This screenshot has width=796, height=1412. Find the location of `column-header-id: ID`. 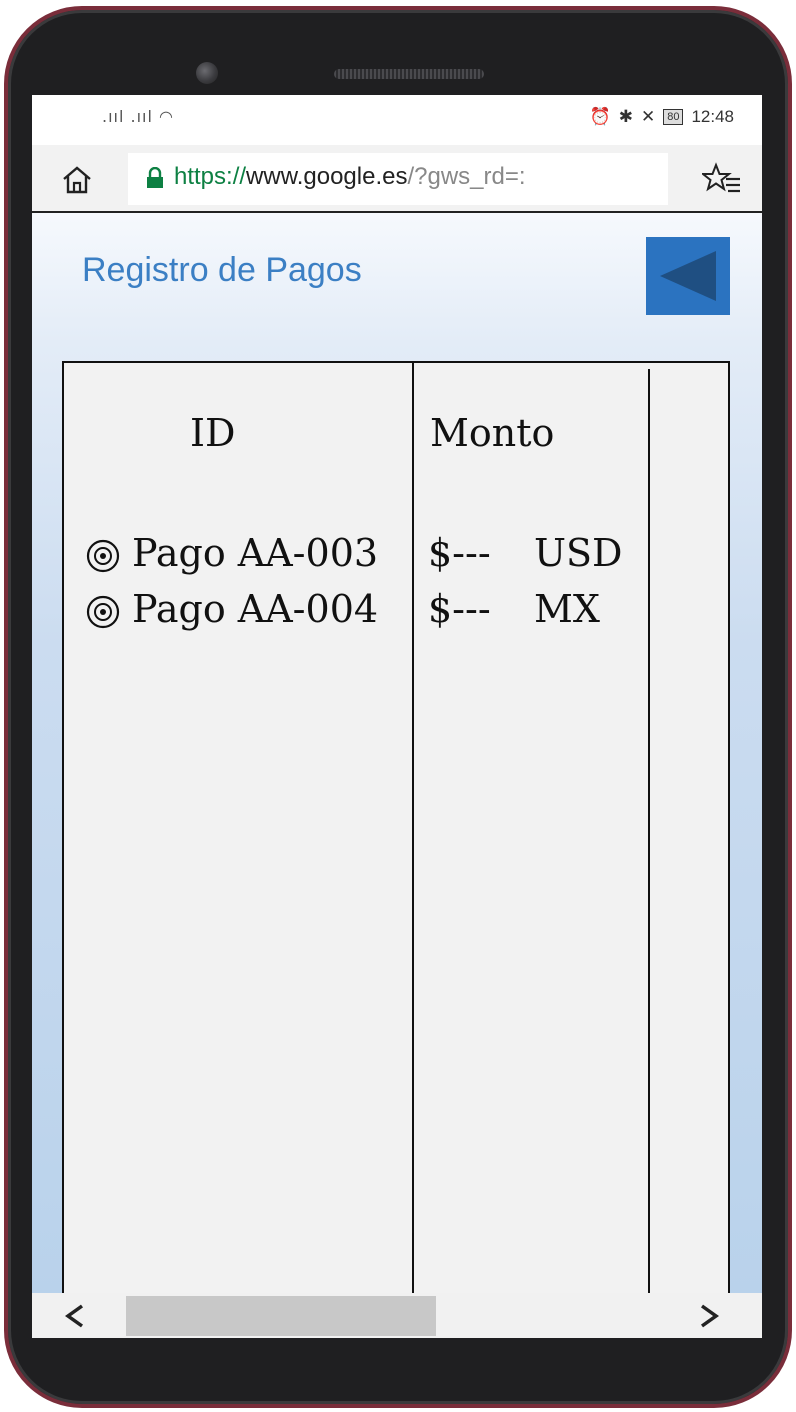

column-header-id: ID is located at coordinates (213, 433).